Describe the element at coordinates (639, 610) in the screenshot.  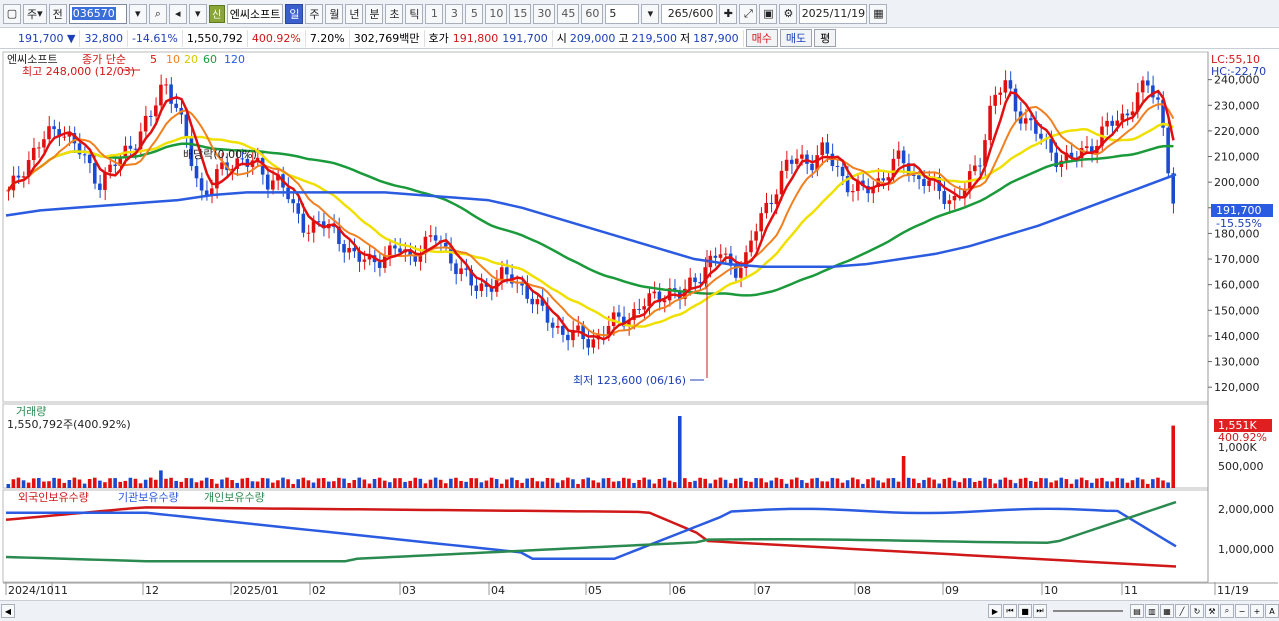
I see `chart-scrollbar: ◀ ▶ ⏮ ■ ⏭ ▤ ▥ ▦ ╱ ↻ ⚒ ⌕ − + A` at that location.